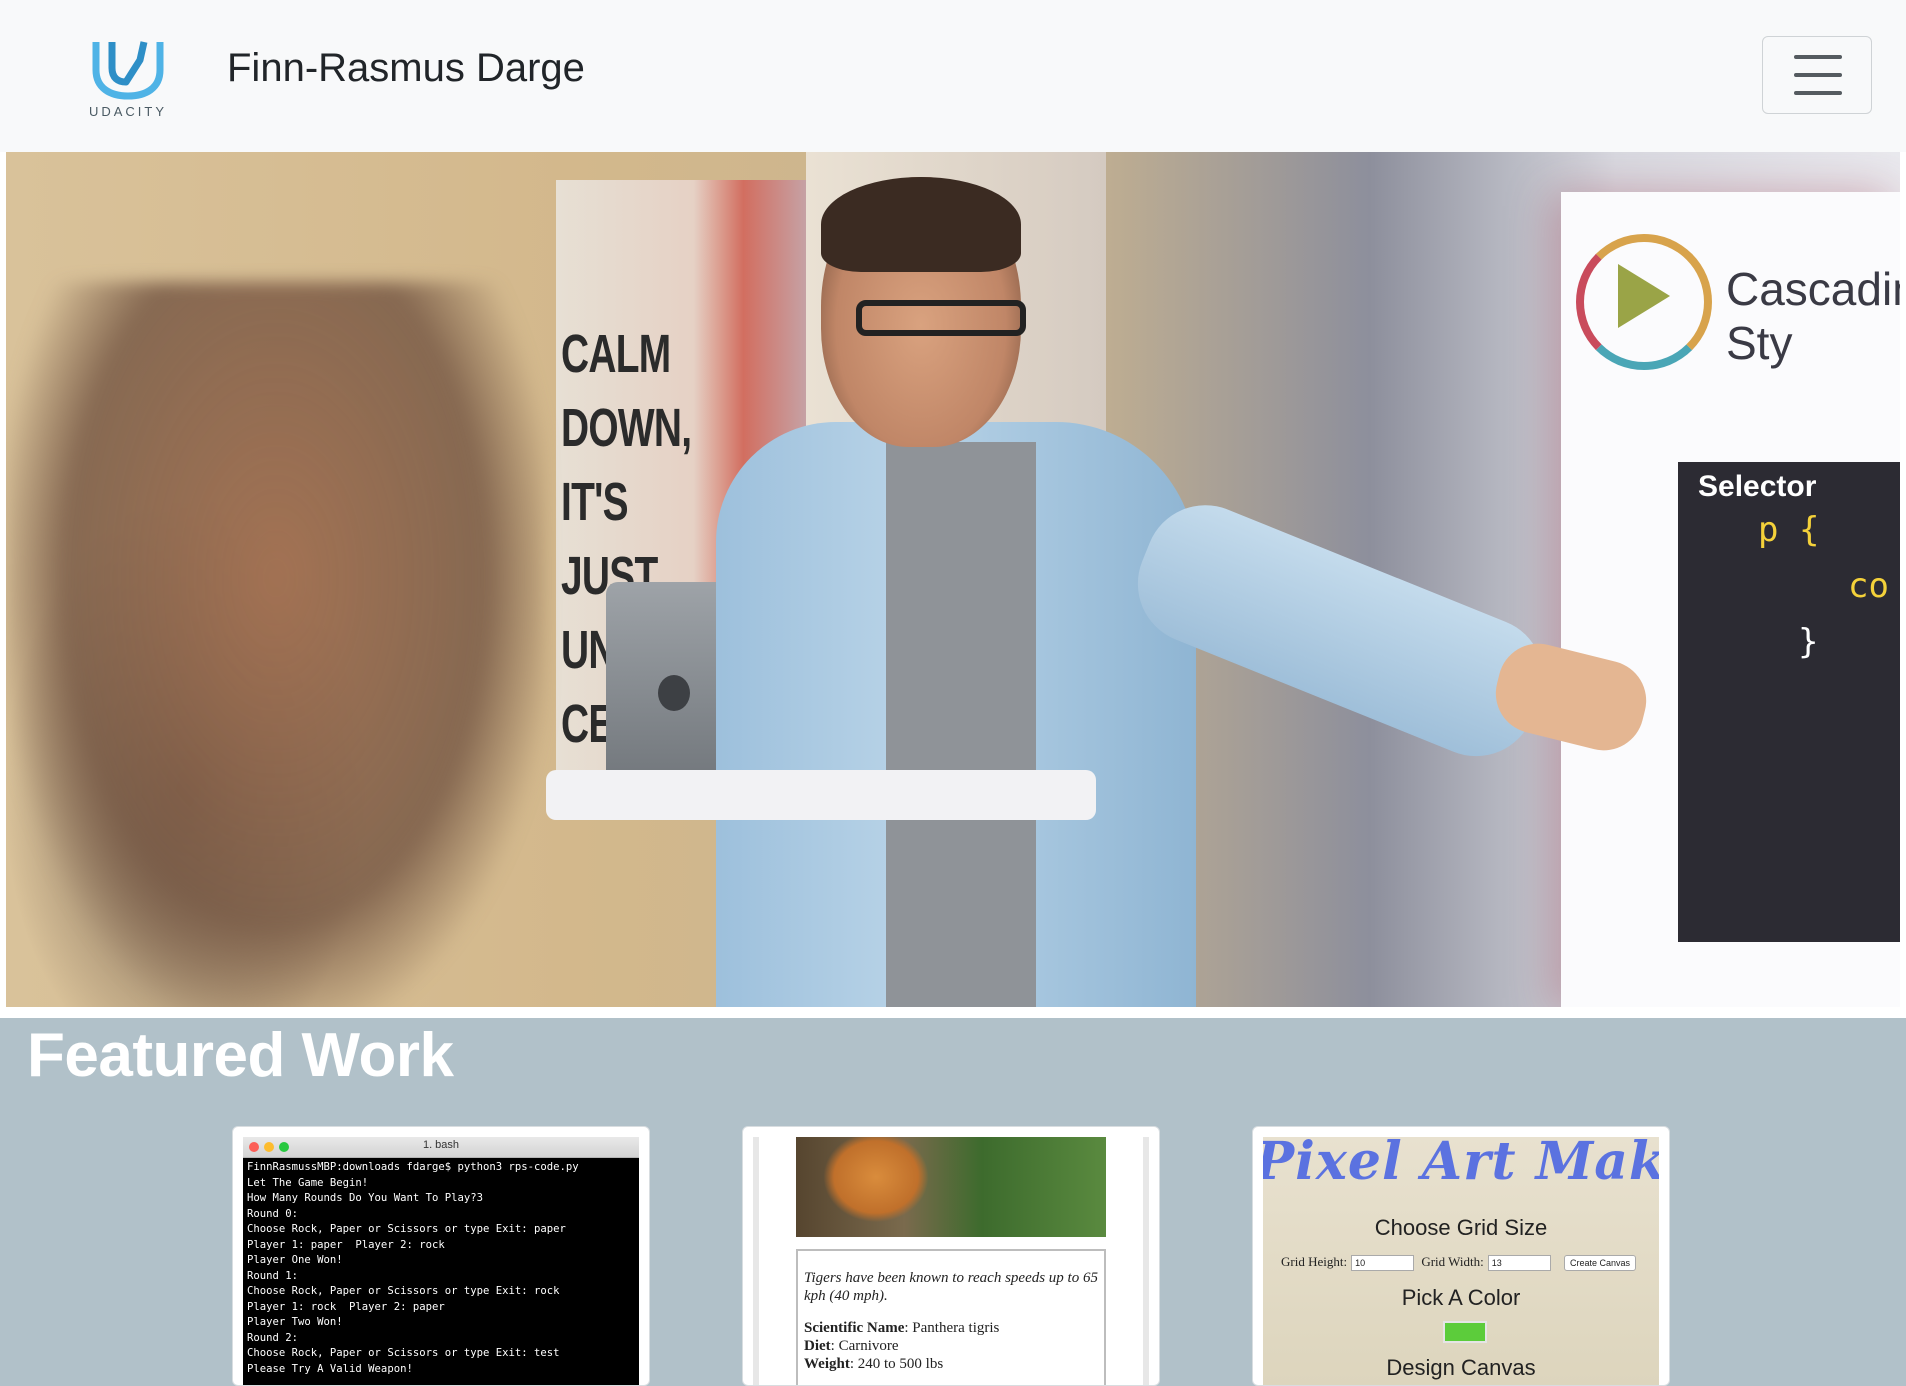  Describe the element at coordinates (1644, 296) in the screenshot. I see `play-icon` at that location.